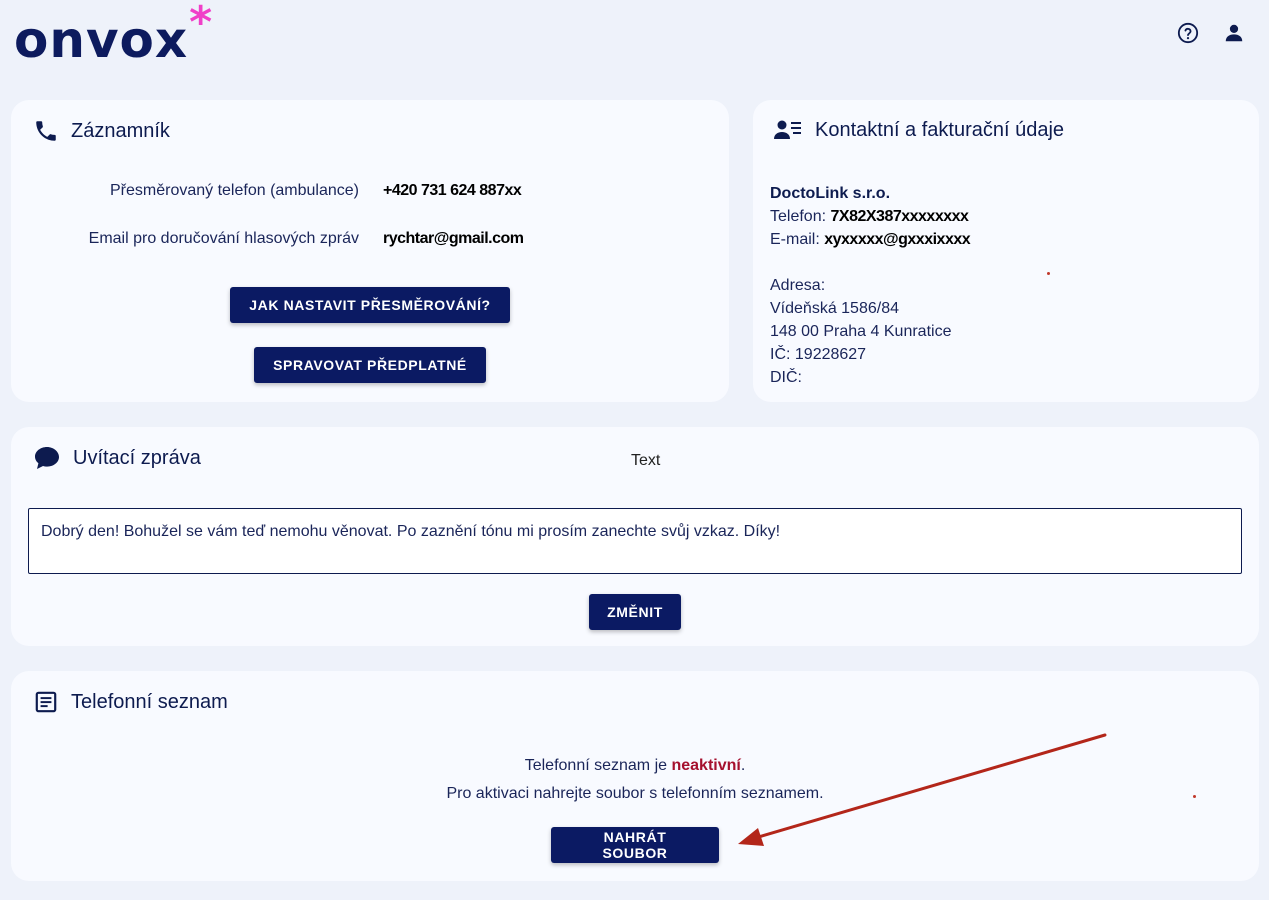 The width and height of the screenshot is (1269, 900). I want to click on phonebook-status-badge: neaktivní, so click(706, 765).